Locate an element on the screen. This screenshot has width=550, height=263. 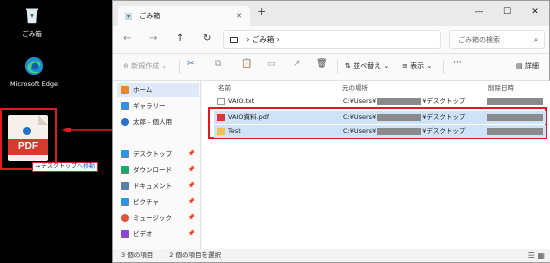
refresh-icon: ↻ is located at coordinates (207, 38).